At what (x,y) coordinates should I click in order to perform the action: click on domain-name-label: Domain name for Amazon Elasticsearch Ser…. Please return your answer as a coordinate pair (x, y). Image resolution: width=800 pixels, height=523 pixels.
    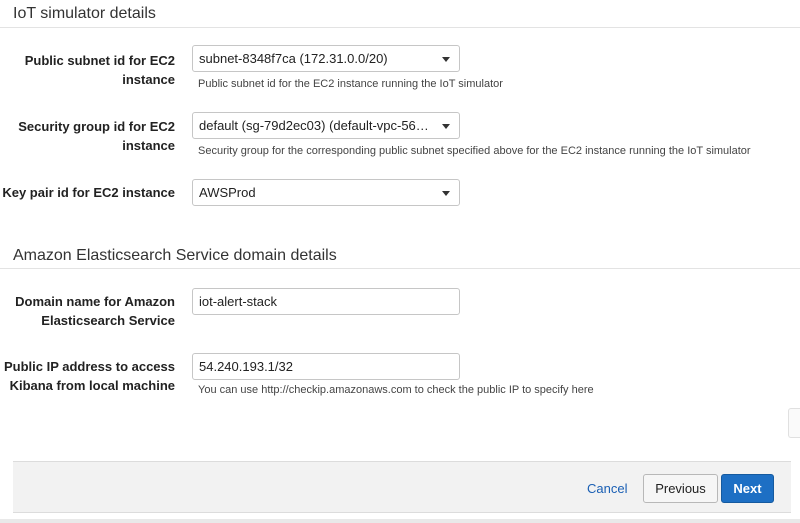
    Looking at the image, I should click on (95, 311).